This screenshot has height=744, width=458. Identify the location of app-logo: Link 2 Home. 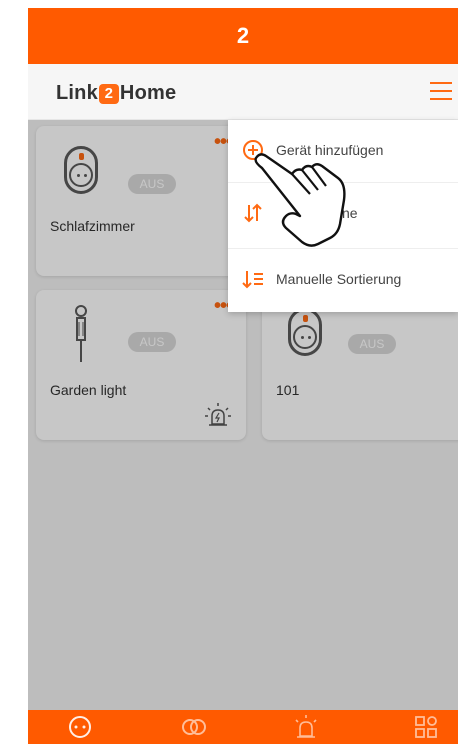
(116, 93).